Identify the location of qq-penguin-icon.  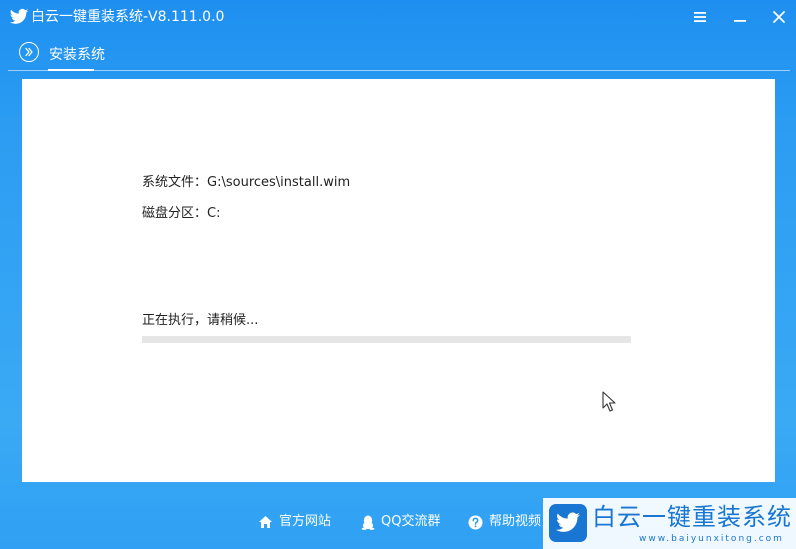
(368, 522).